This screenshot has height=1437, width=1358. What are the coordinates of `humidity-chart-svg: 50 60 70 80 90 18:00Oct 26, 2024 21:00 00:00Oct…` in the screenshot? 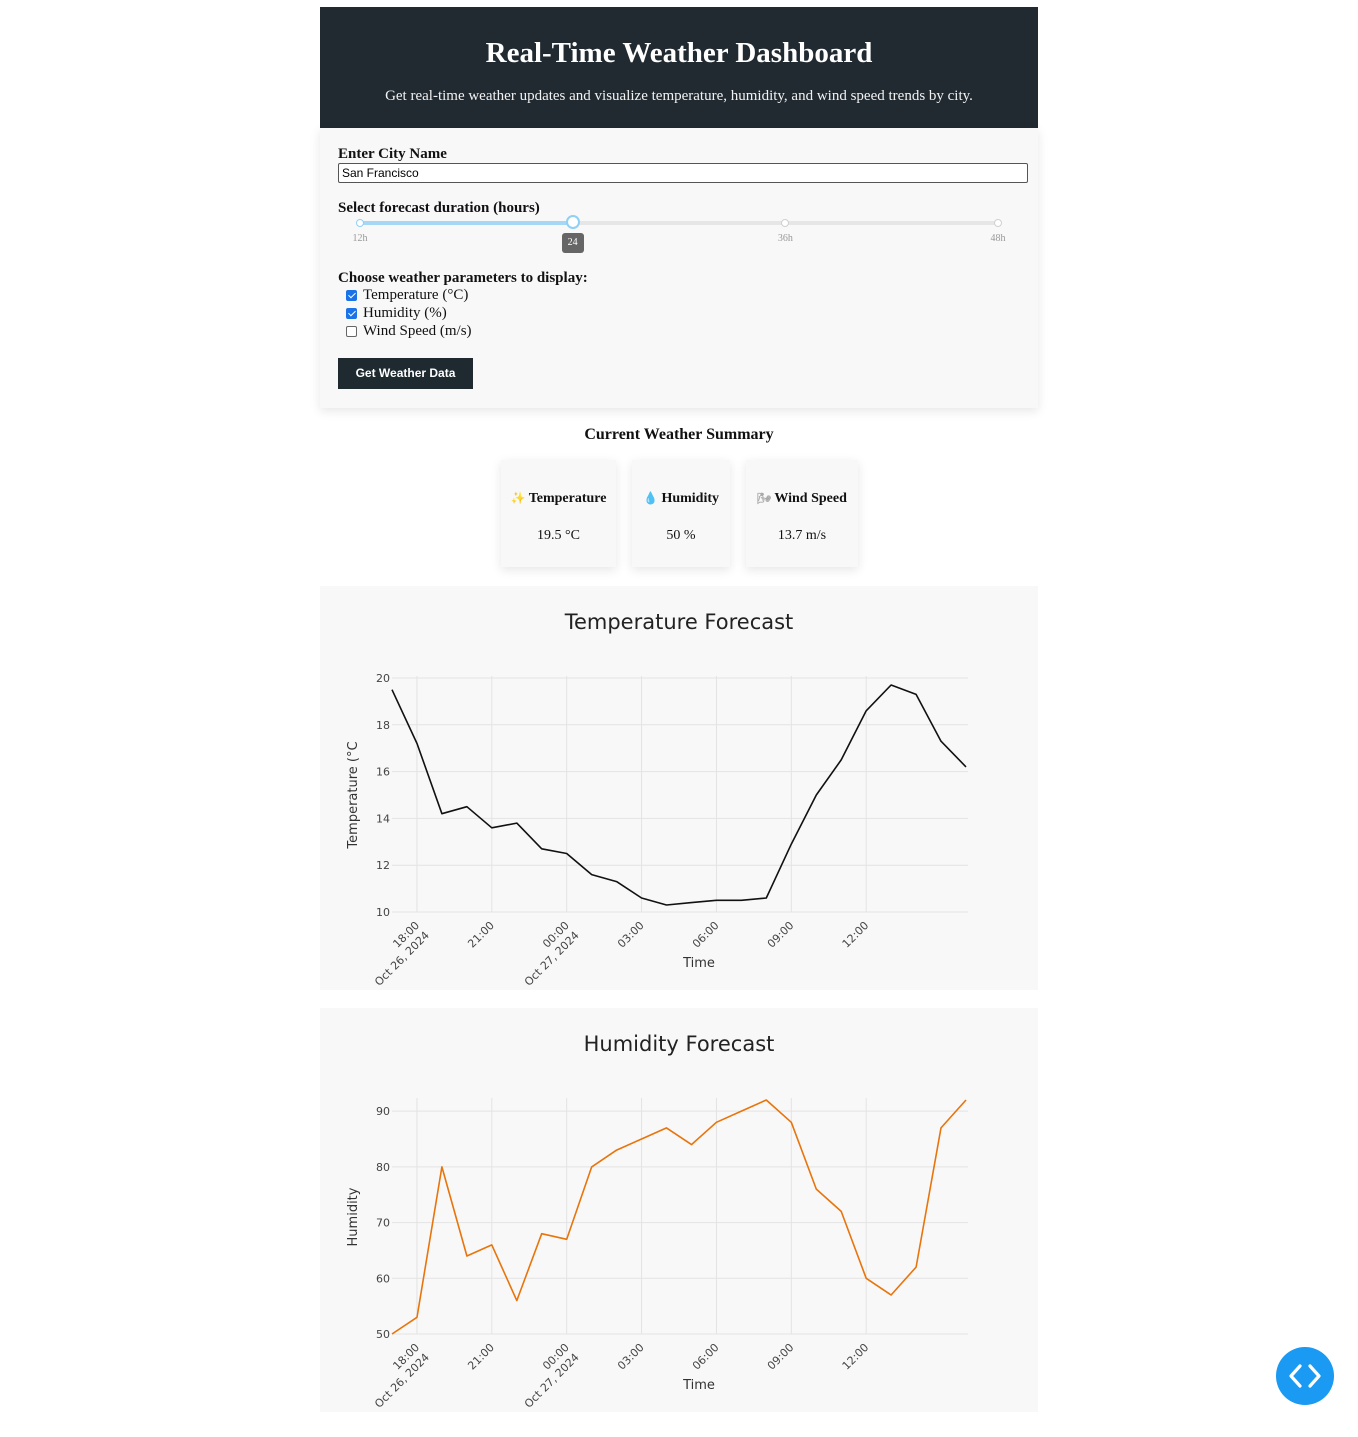 It's located at (679, 1210).